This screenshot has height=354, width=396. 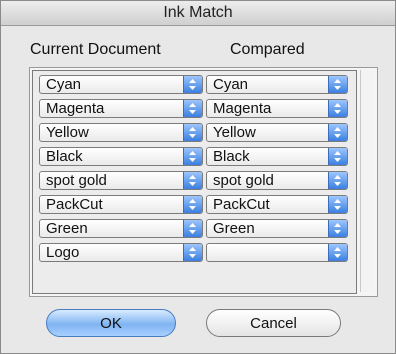 I want to click on current-ink-label: Yellow, so click(x=67, y=132).